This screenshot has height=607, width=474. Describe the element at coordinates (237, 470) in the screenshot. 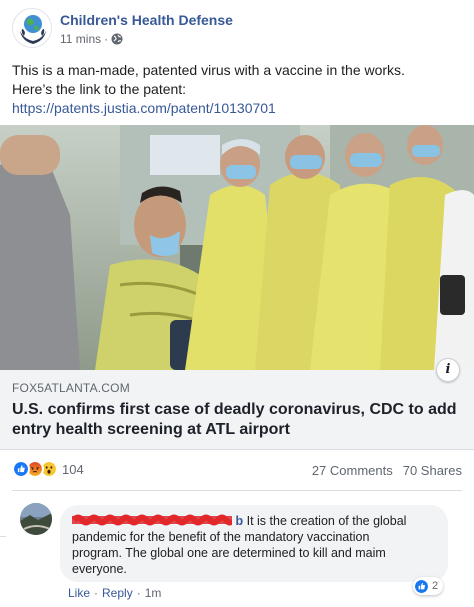

I see `post-stats: 104 27 Comments 70 Shares` at that location.